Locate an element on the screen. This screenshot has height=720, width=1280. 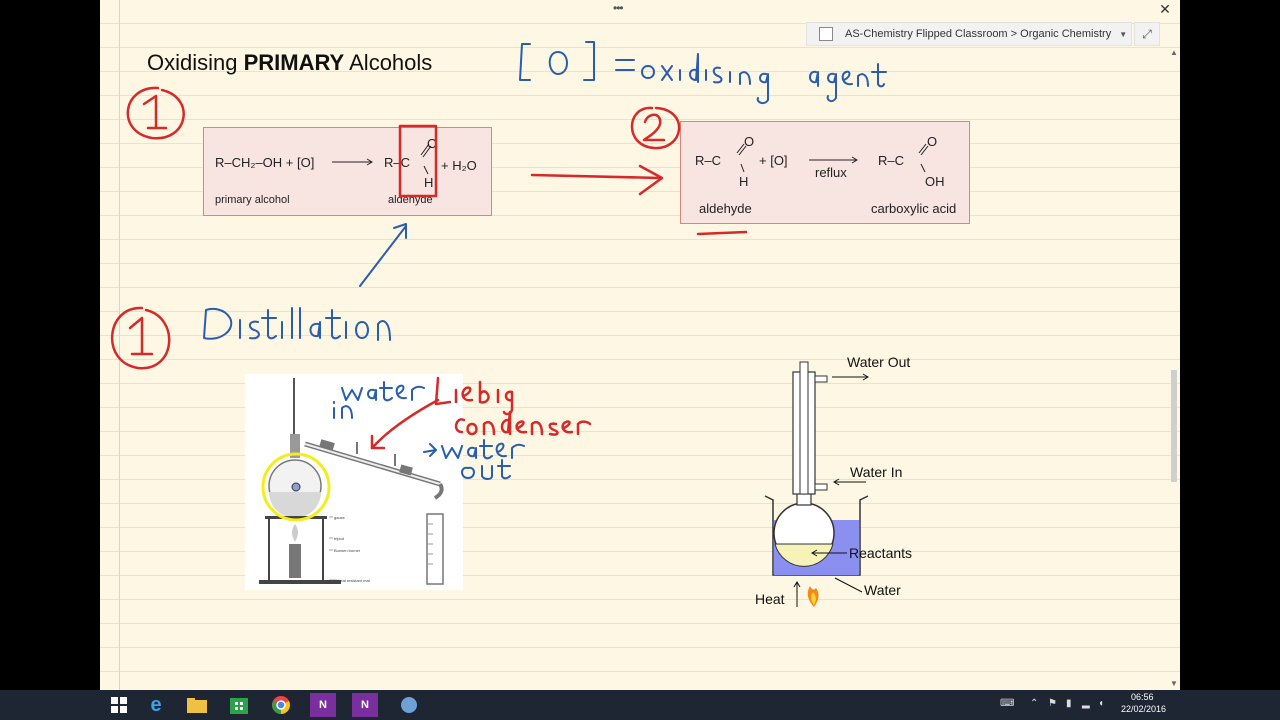
close-button: ✕ is located at coordinates (1165, 9).